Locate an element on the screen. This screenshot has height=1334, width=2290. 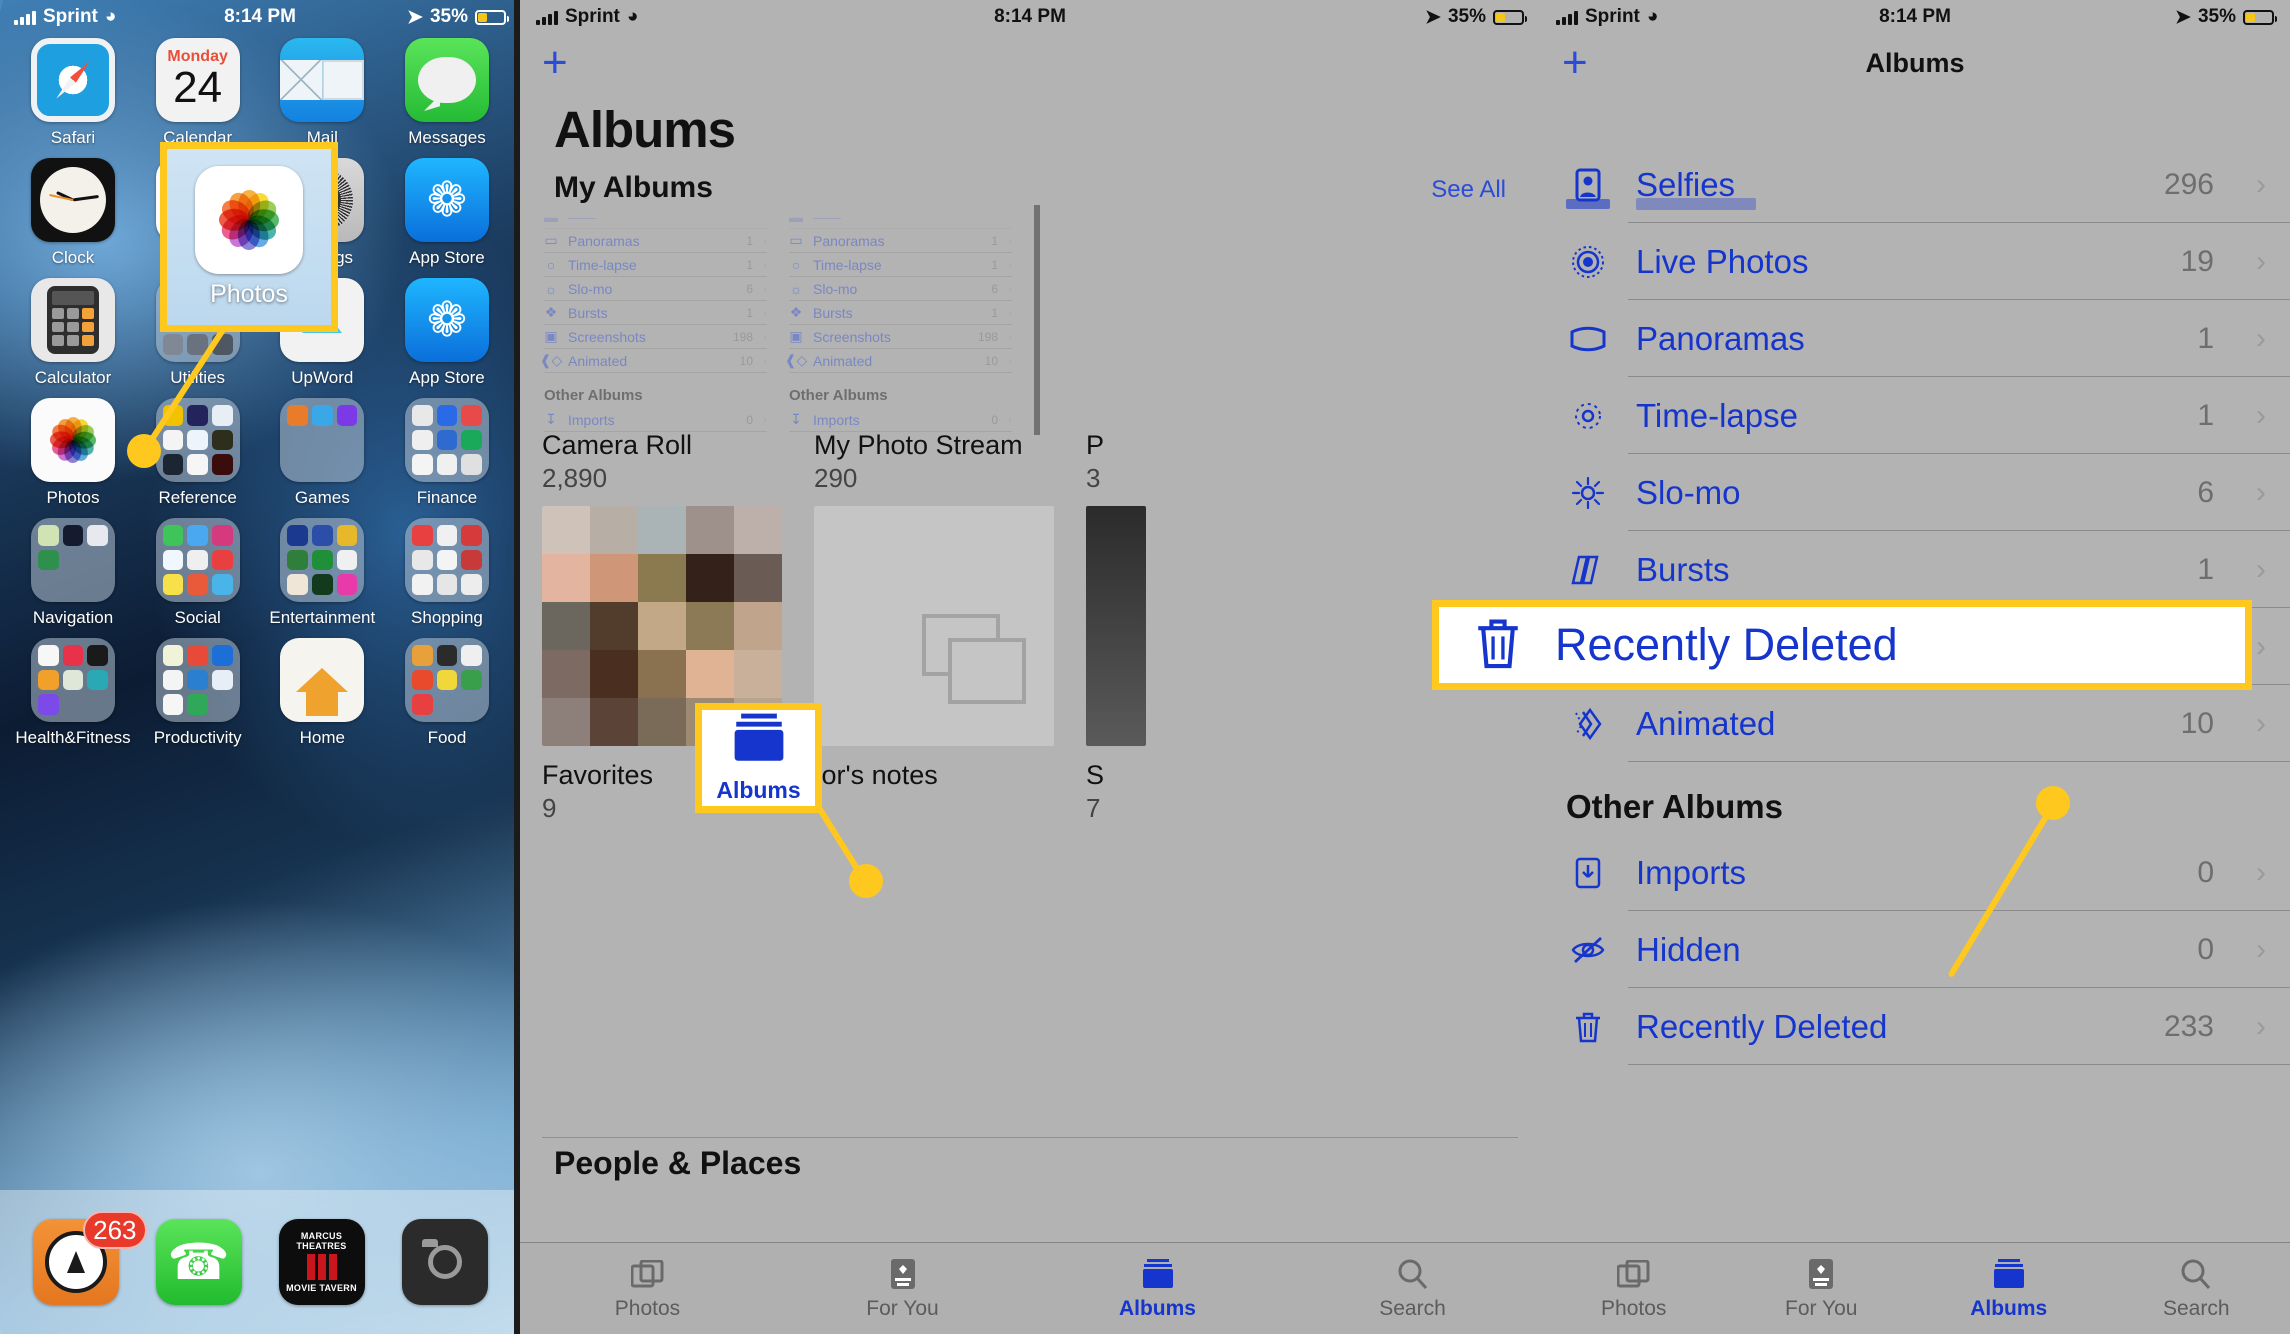
folder-health-fitness: Health&Fitness is located at coordinates (73, 693).